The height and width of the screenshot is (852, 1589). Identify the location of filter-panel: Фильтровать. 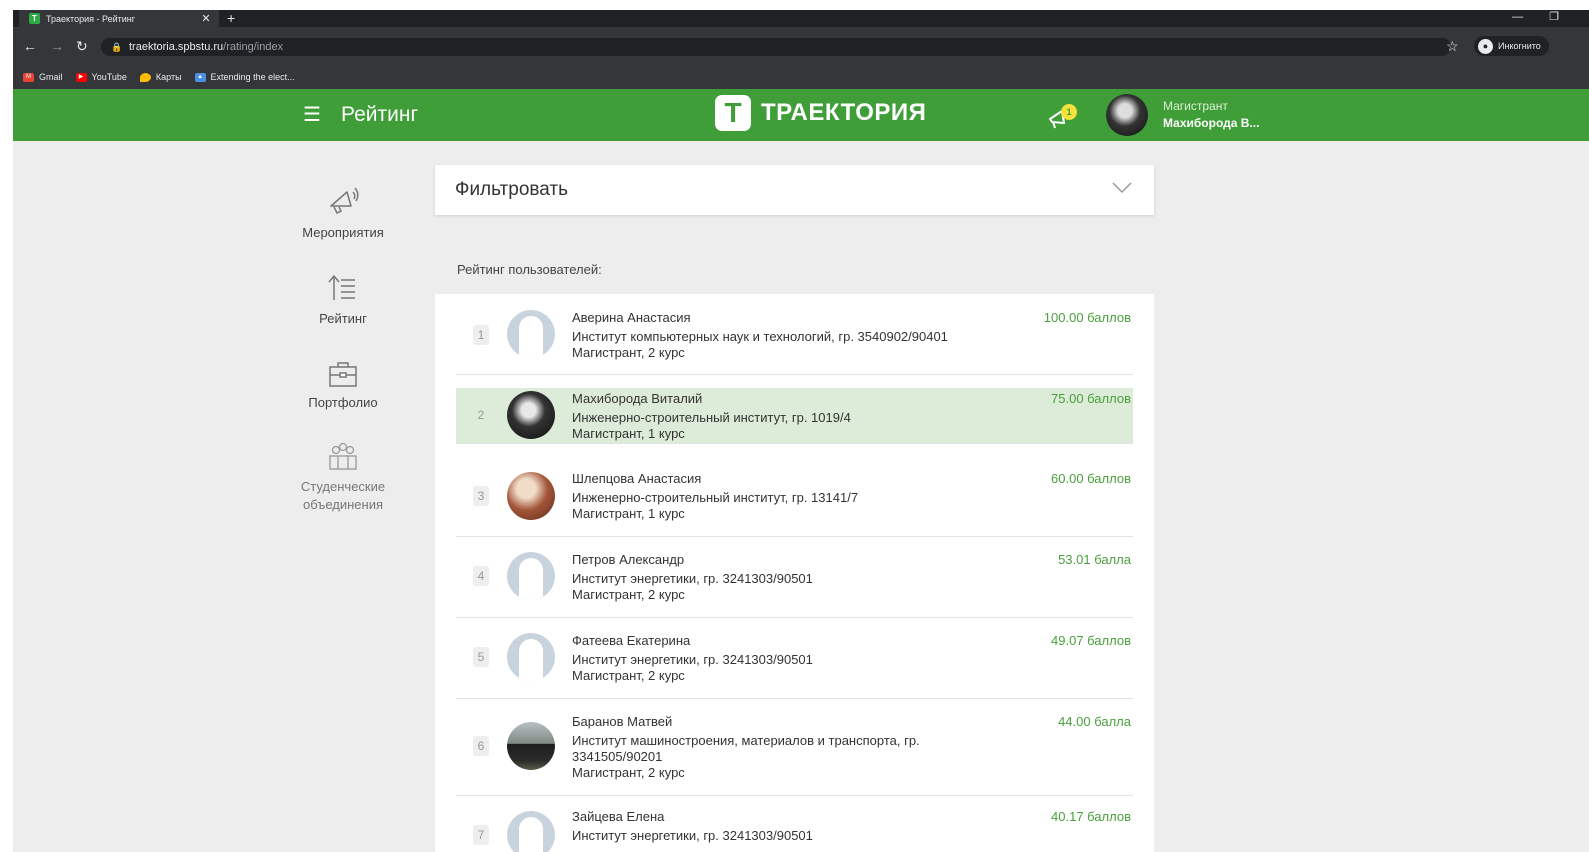
(794, 190).